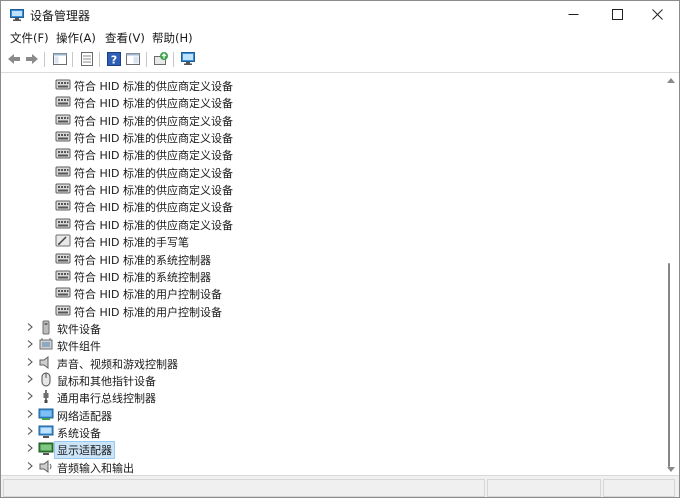 The height and width of the screenshot is (498, 680). I want to click on menu-file: 文件(F), so click(29, 38).